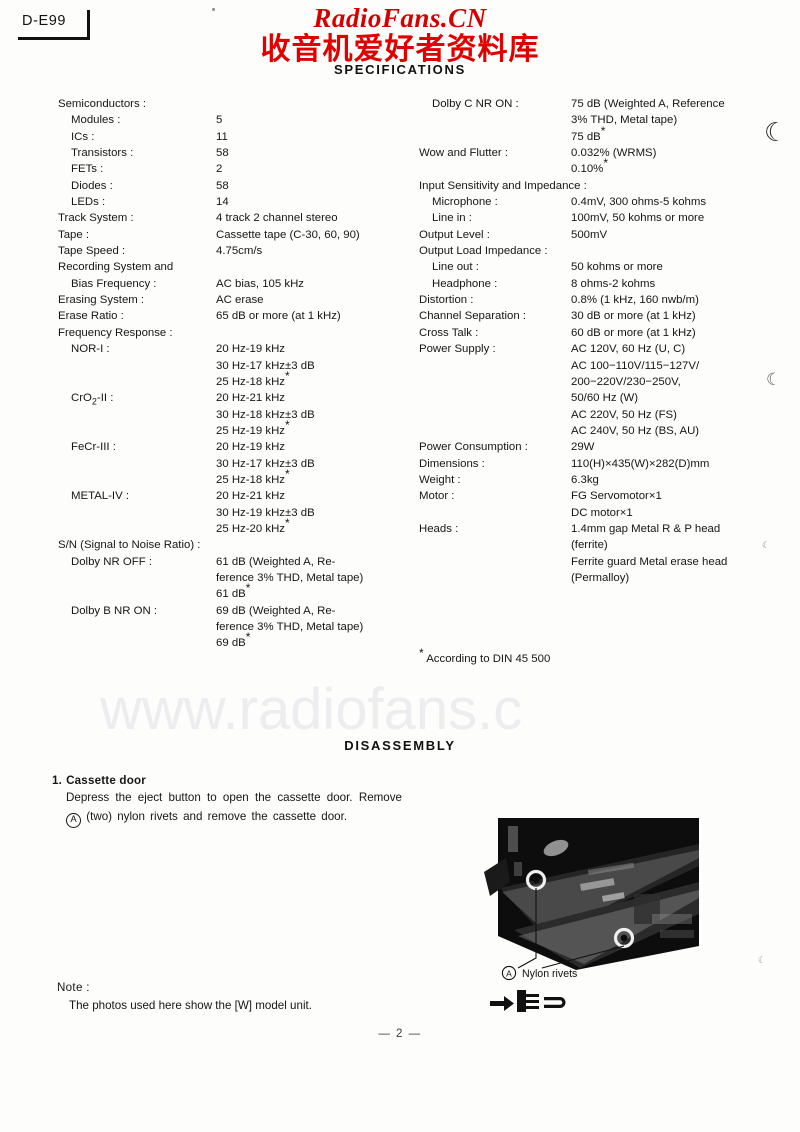 This screenshot has height=1132, width=800. What do you see at coordinates (57, 780) in the screenshot?
I see `step-number: 1.` at bounding box center [57, 780].